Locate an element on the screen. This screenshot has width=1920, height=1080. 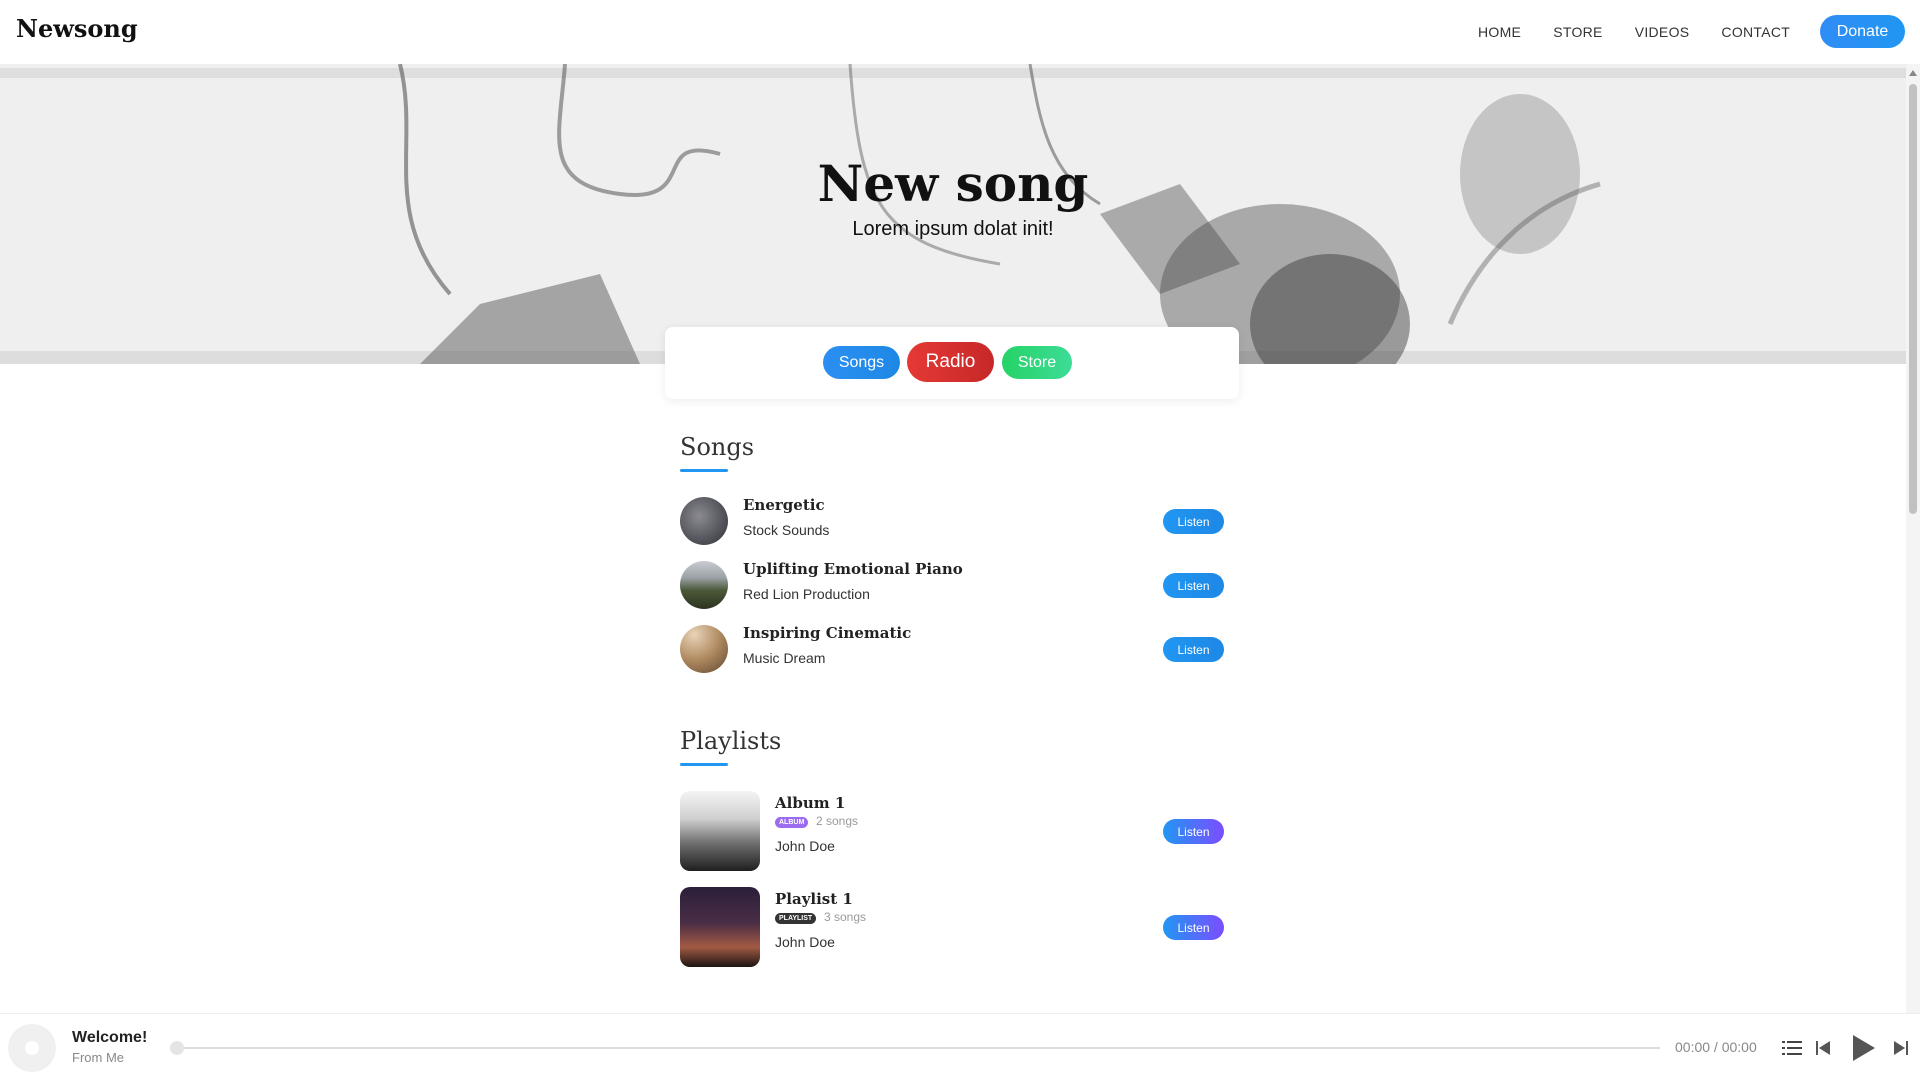
top-navbar: Newsong HOME STORE VIDEOS CONTACT Donate is located at coordinates (960, 32).